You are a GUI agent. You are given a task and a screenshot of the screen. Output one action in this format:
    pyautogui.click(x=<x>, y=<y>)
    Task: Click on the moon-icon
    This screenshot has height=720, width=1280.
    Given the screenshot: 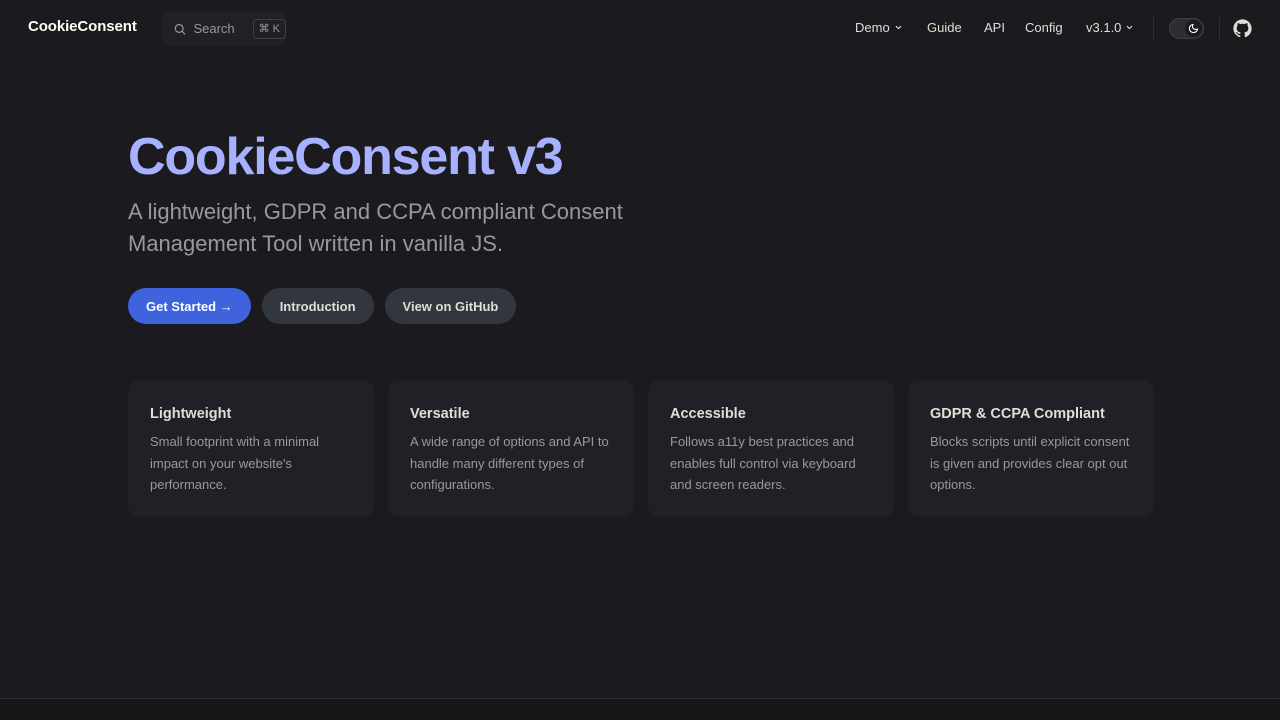 What is the action you would take?
    pyautogui.click(x=1193, y=28)
    